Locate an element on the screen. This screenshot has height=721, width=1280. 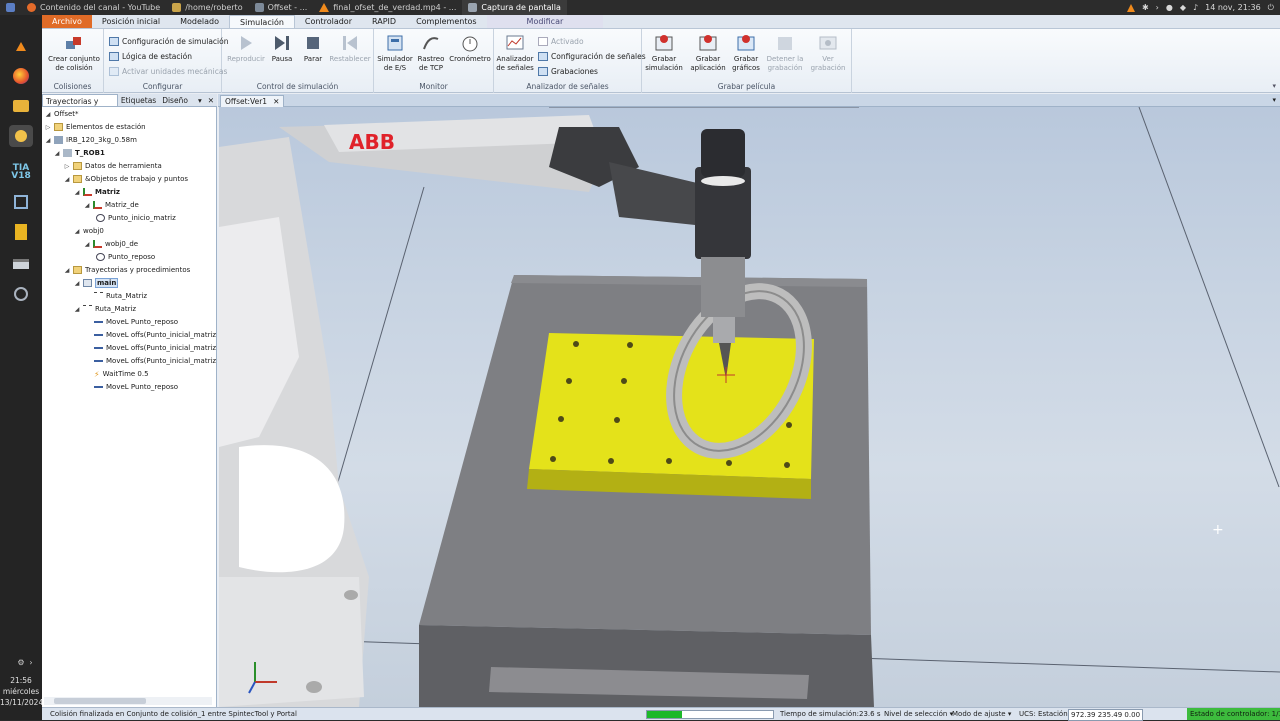
clock-top: 14 nov, 21:36 is located at coordinates (1233, 7).